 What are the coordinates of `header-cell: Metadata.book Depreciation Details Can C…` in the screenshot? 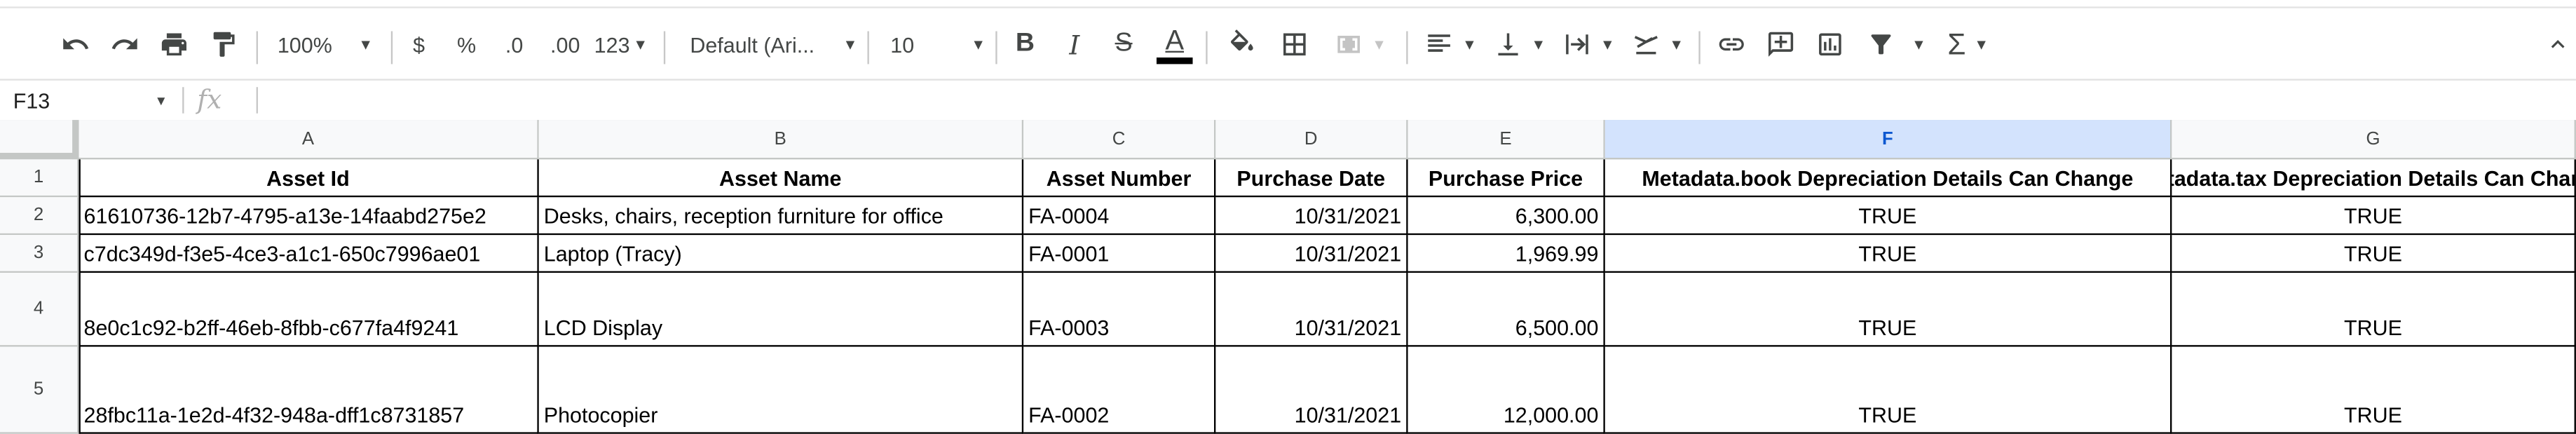 It's located at (1888, 178).